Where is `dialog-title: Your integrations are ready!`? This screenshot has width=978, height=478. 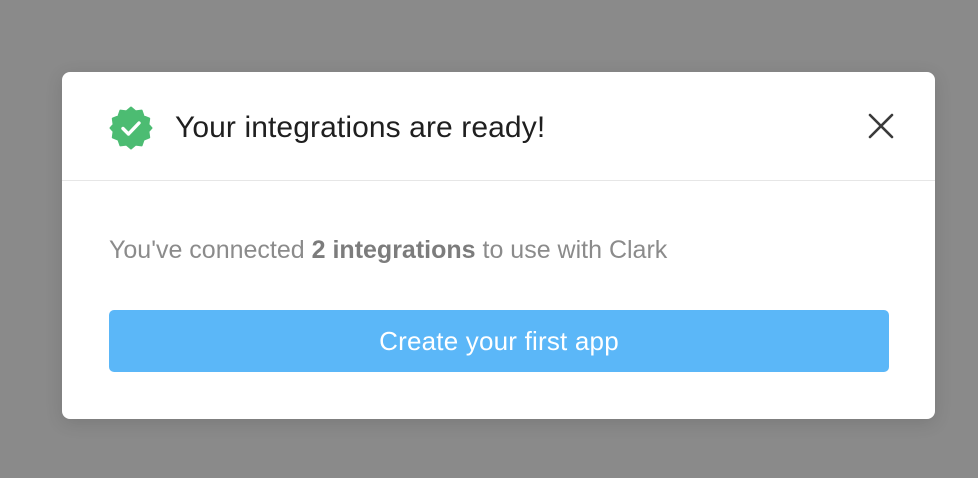
dialog-title: Your integrations are ready! is located at coordinates (360, 127).